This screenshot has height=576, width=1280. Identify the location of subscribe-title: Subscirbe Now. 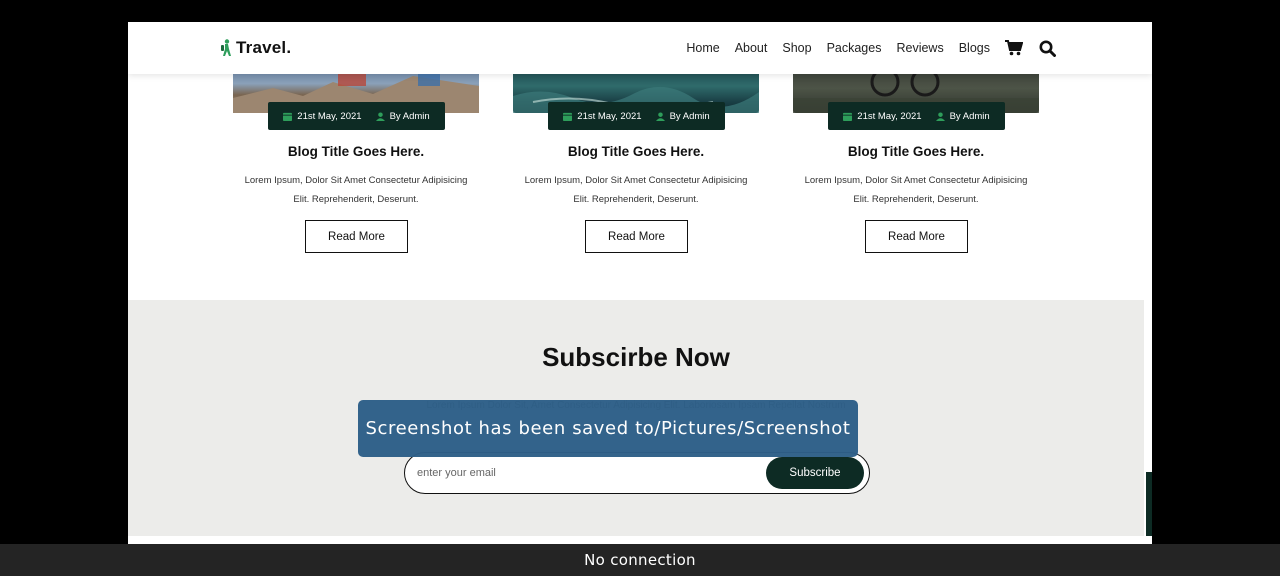
(636, 357).